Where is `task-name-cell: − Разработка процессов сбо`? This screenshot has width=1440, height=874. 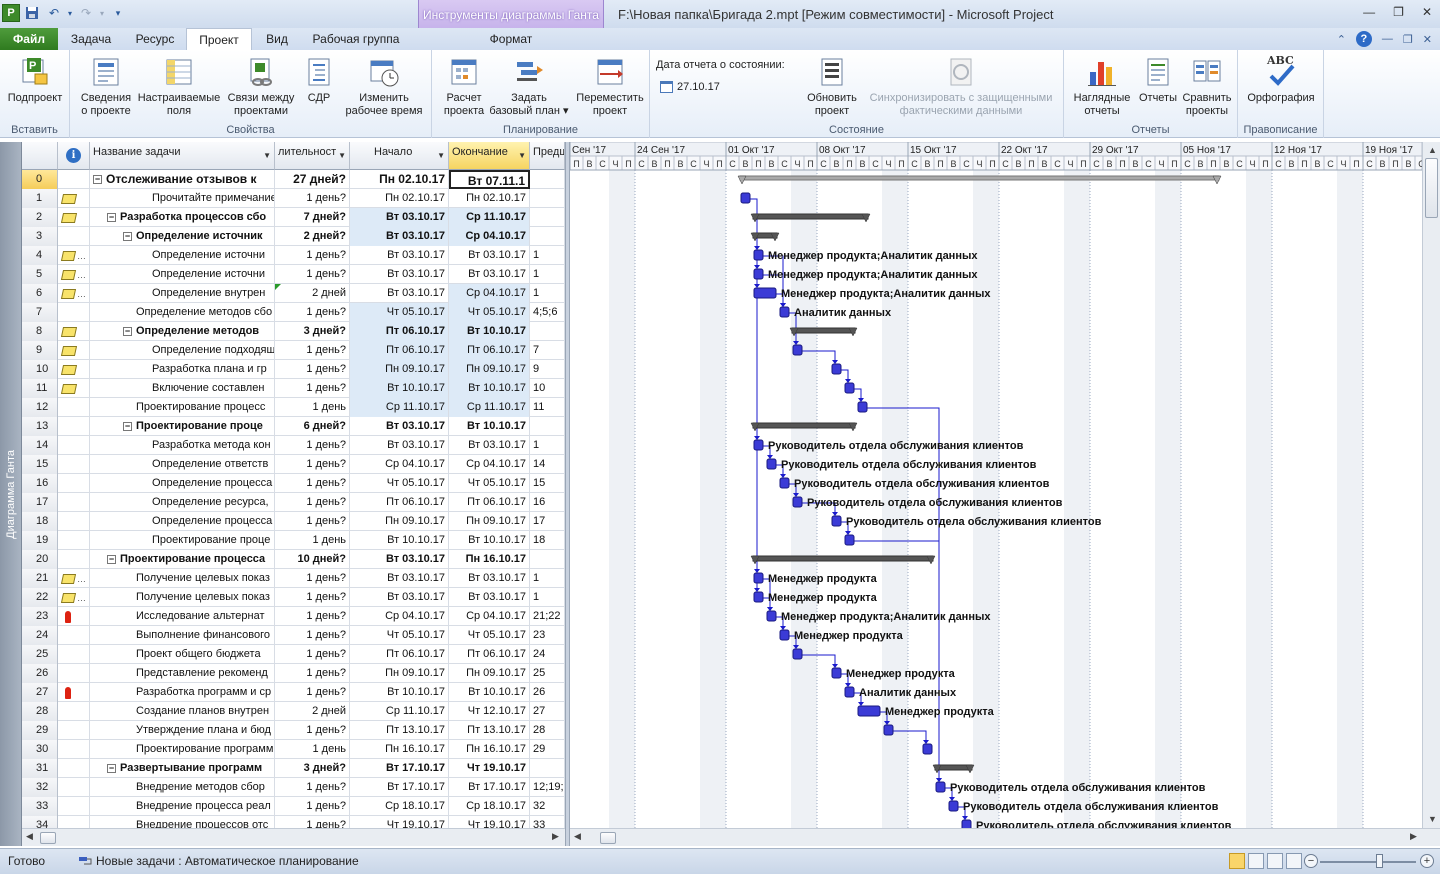
task-name-cell: − Разработка процессов сбо is located at coordinates (182, 217).